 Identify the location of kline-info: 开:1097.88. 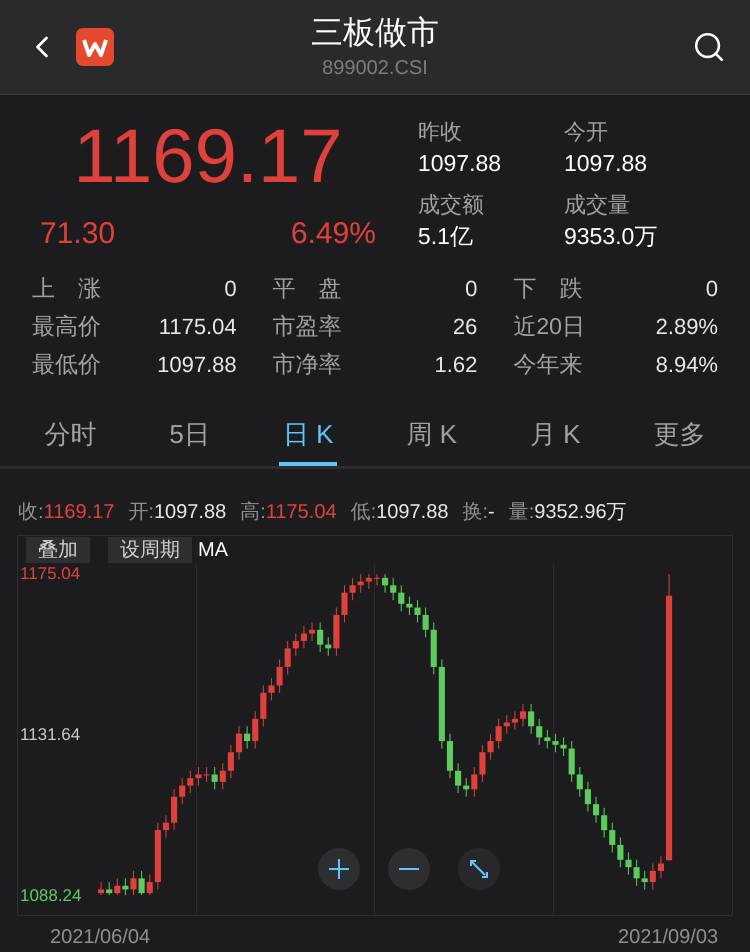
(177, 512).